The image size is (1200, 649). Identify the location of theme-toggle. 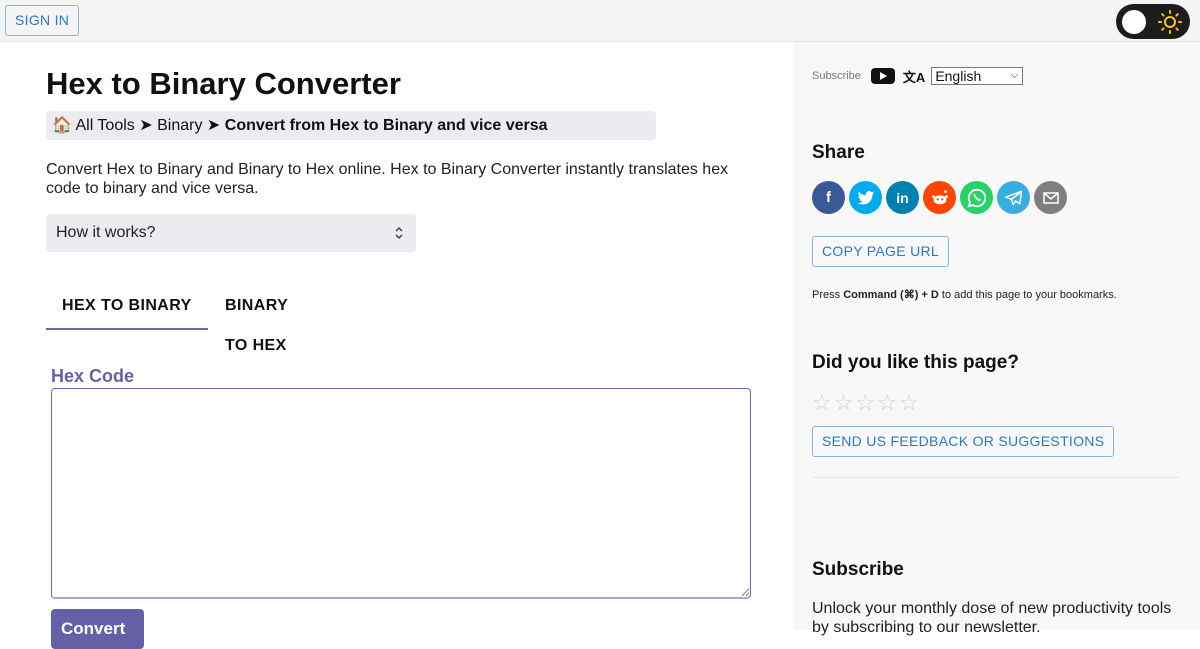
(1153, 21).